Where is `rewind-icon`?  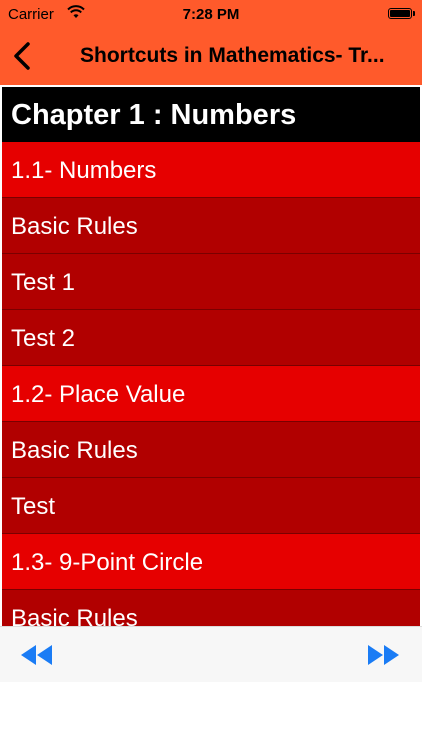
rewind-icon is located at coordinates (36, 655).